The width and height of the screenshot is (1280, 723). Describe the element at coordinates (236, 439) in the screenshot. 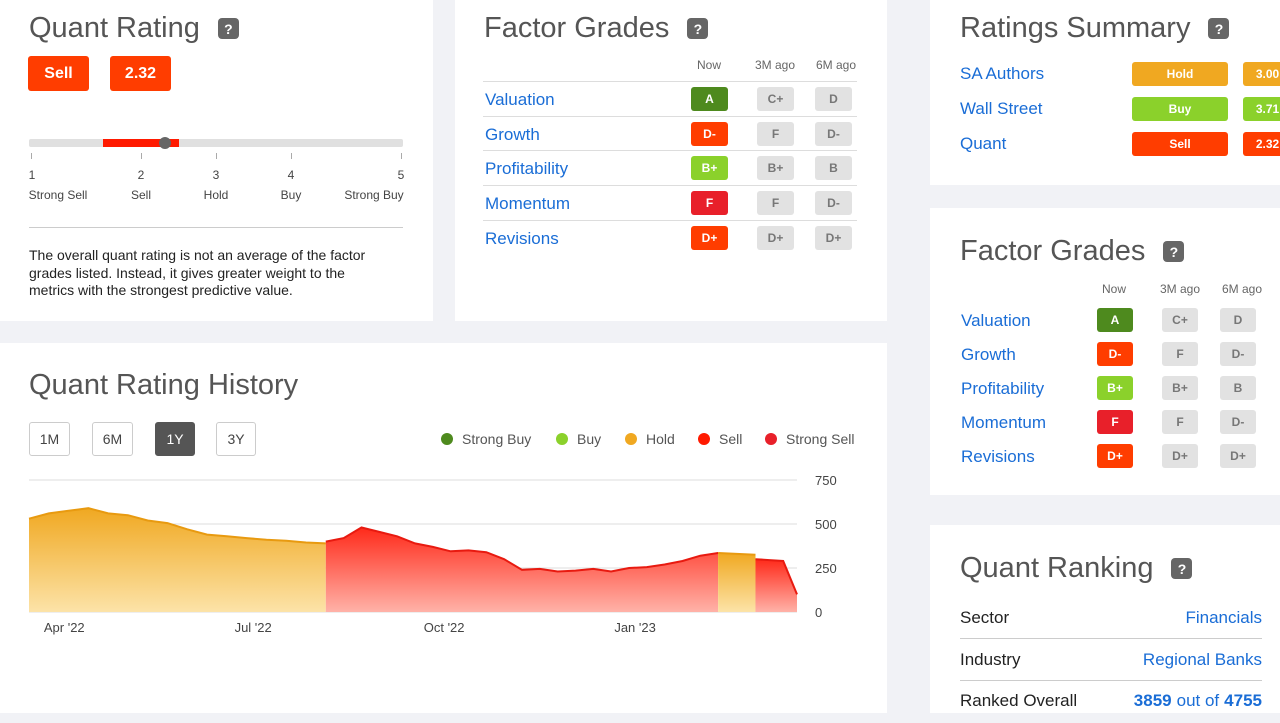

I see `range-3y: 3Y` at that location.